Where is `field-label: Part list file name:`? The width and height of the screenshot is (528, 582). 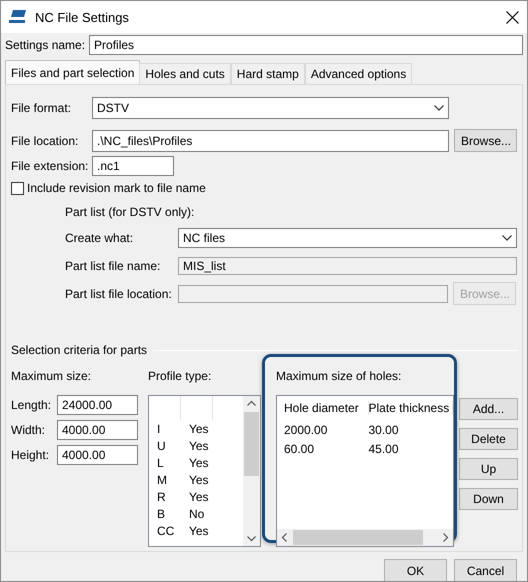
field-label: Part list file name: is located at coordinates (113, 266).